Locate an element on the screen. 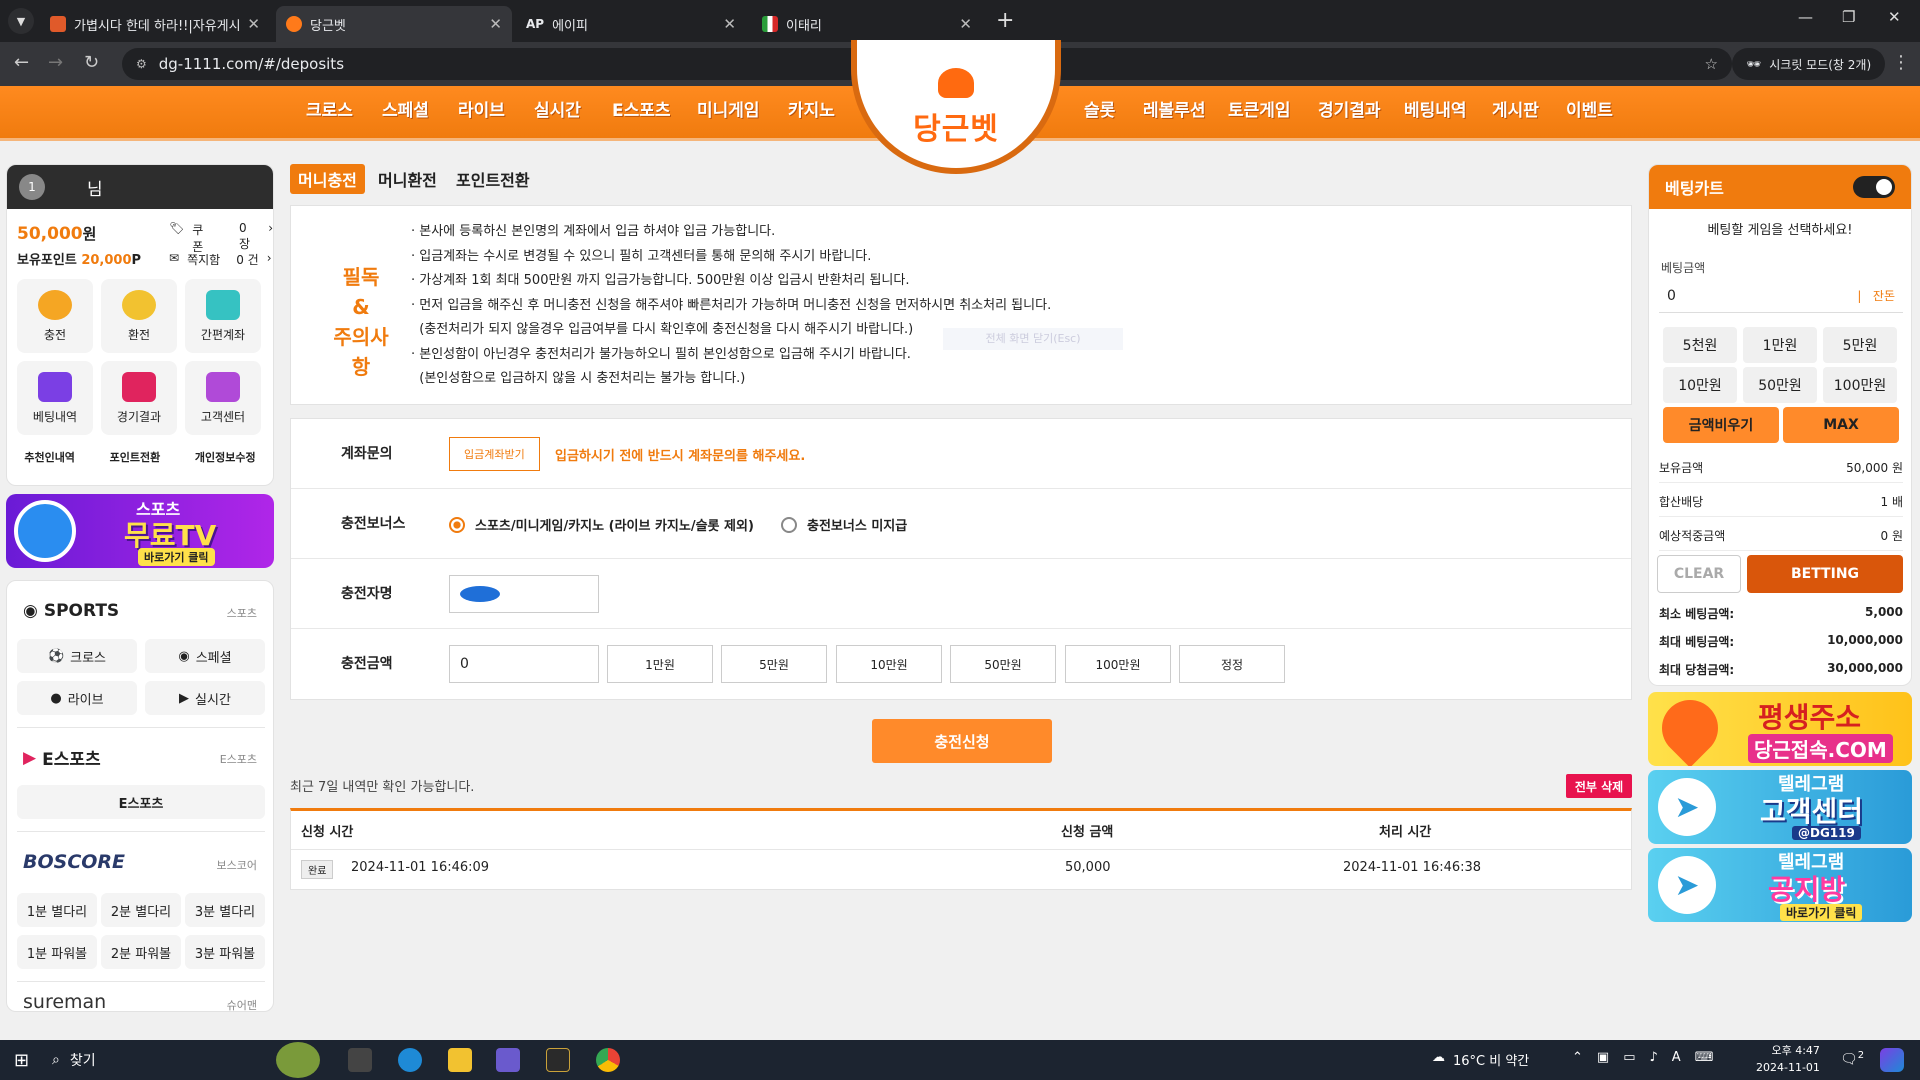 The width and height of the screenshot is (1920, 1080). menu-kebab-icon: ⋮ is located at coordinates (1901, 62).